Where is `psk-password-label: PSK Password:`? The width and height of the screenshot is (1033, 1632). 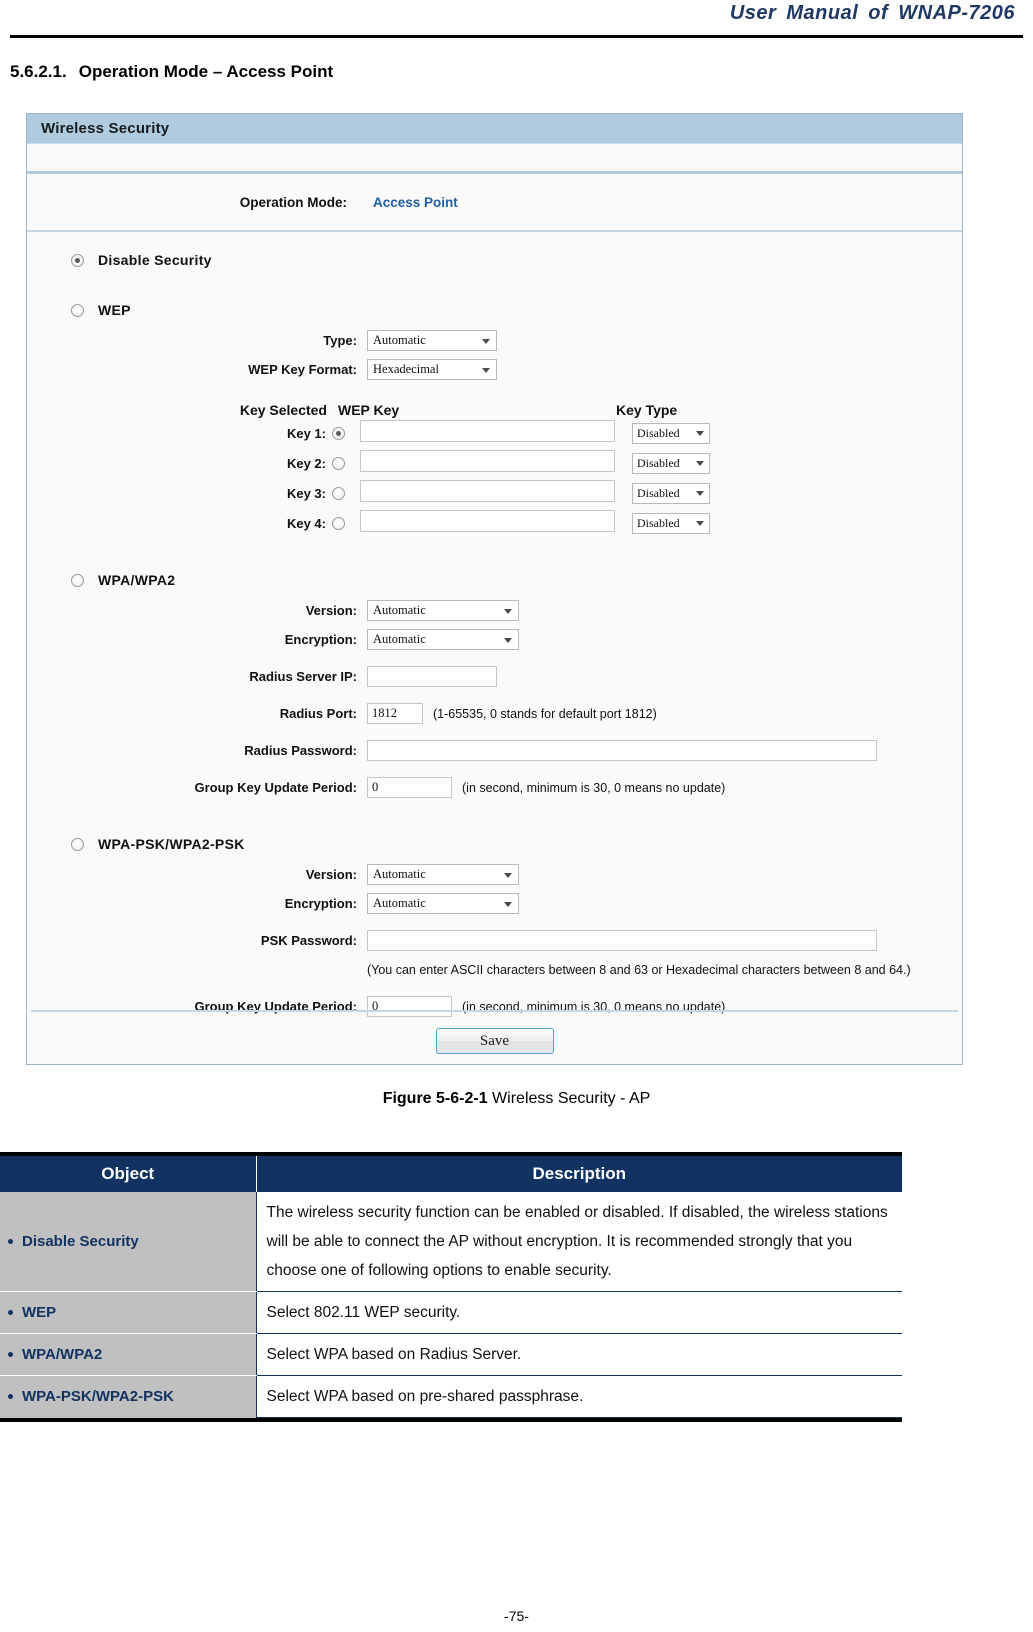
psk-password-label: PSK Password: is located at coordinates (308, 940).